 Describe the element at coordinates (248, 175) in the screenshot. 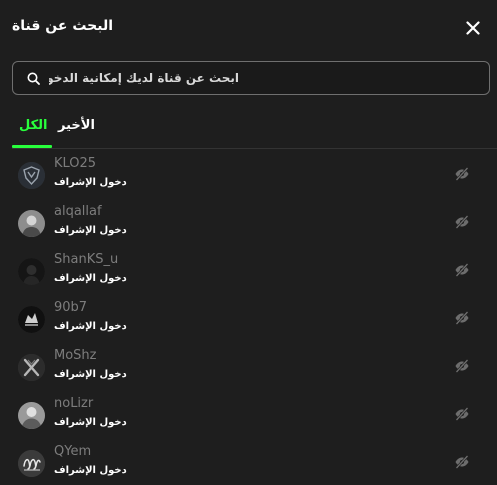

I see `list-item: KLO25 دخول الإشراف` at that location.